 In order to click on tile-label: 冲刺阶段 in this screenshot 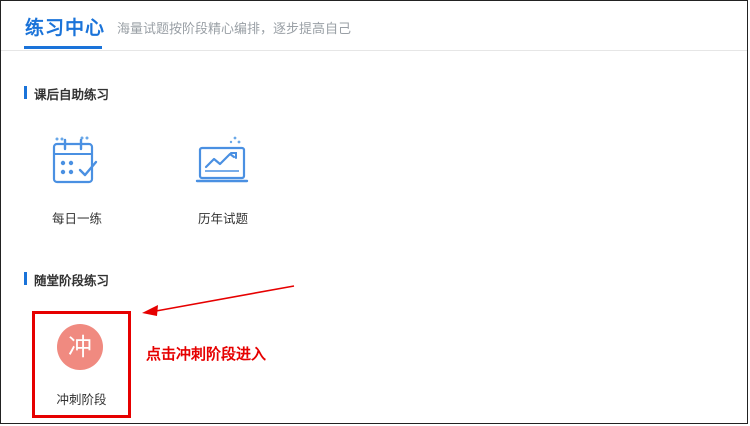, I will do `click(81, 399)`.